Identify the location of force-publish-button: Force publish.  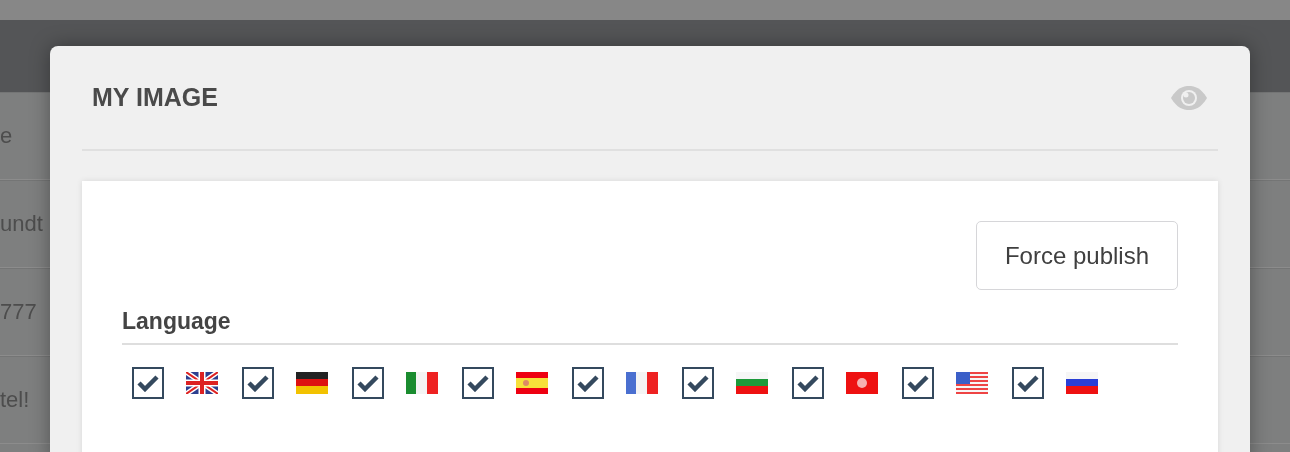
(1076, 255).